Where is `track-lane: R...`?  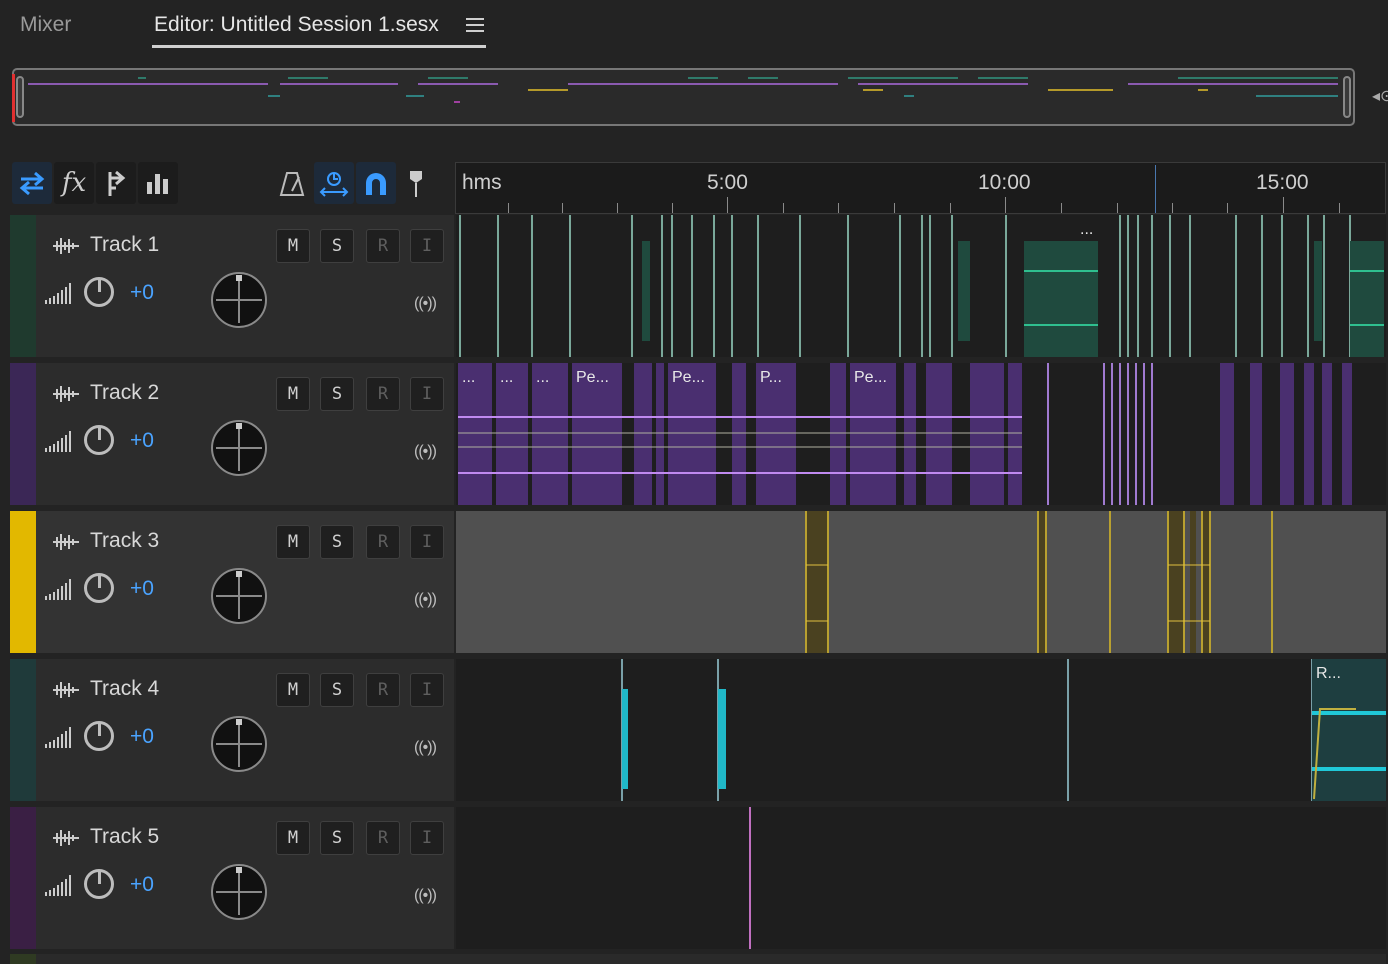
track-lane: R... is located at coordinates (921, 730).